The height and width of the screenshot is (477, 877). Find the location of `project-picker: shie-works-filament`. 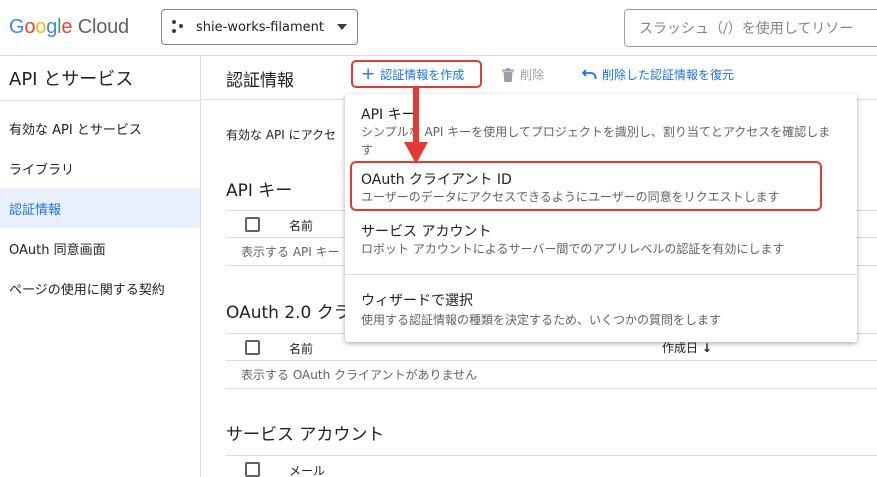

project-picker: shie-works-filament is located at coordinates (259, 27).